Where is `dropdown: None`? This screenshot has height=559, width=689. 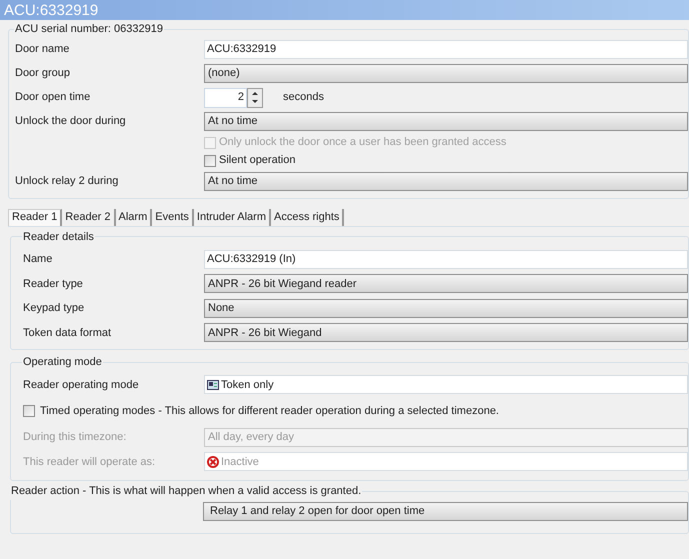 dropdown: None is located at coordinates (446, 308).